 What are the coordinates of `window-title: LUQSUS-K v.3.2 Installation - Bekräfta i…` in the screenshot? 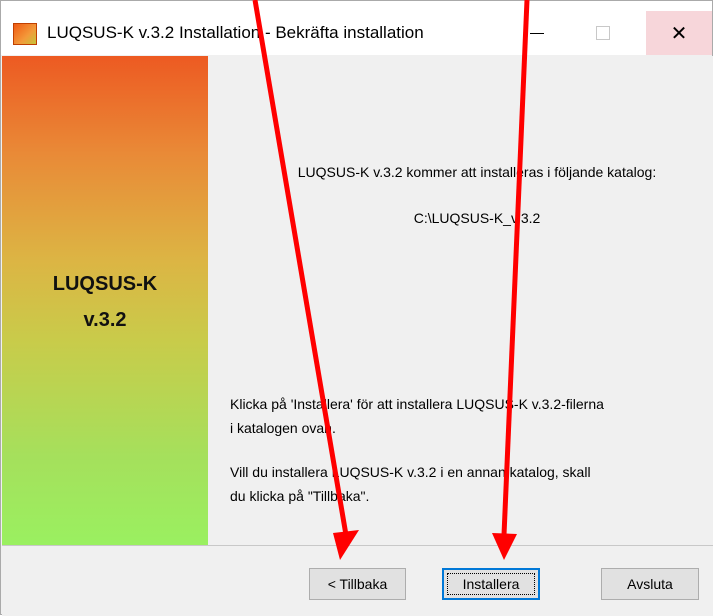 It's located at (235, 32).